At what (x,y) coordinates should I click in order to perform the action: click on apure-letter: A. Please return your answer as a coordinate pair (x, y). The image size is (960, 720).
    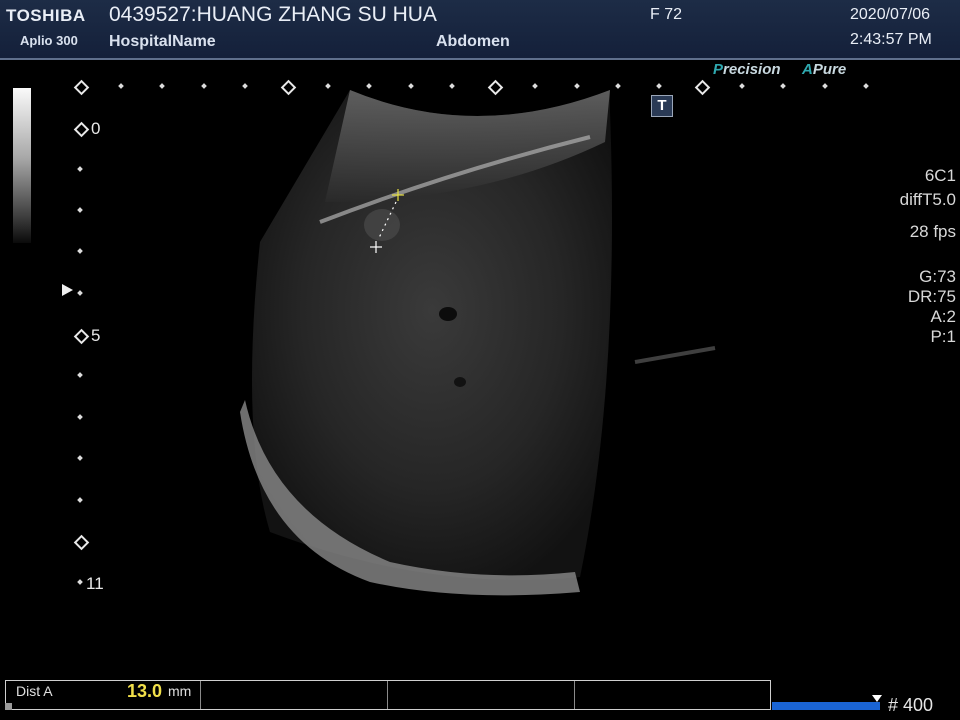
    Looking at the image, I should click on (807, 69).